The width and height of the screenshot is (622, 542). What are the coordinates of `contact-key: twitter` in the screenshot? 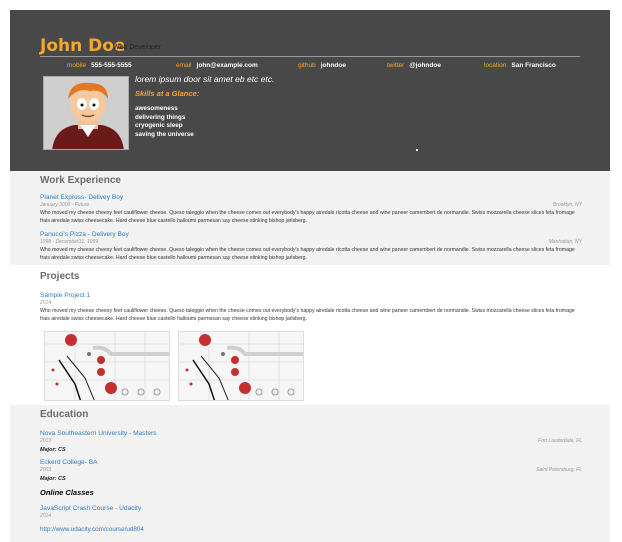 It's located at (396, 65).